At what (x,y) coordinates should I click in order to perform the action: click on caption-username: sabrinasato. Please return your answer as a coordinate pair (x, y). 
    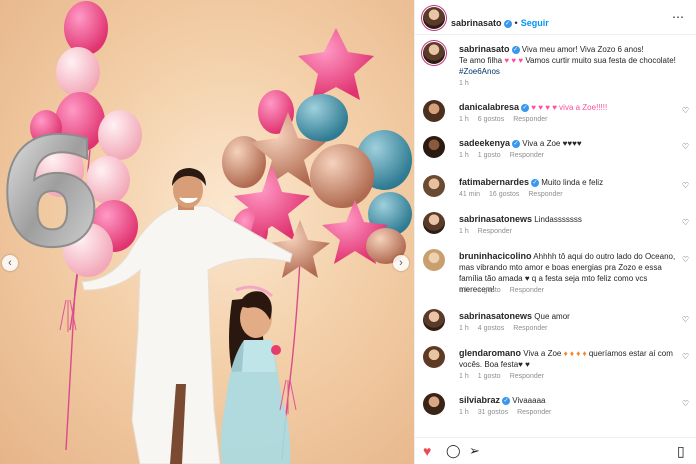
    Looking at the image, I should click on (484, 49).